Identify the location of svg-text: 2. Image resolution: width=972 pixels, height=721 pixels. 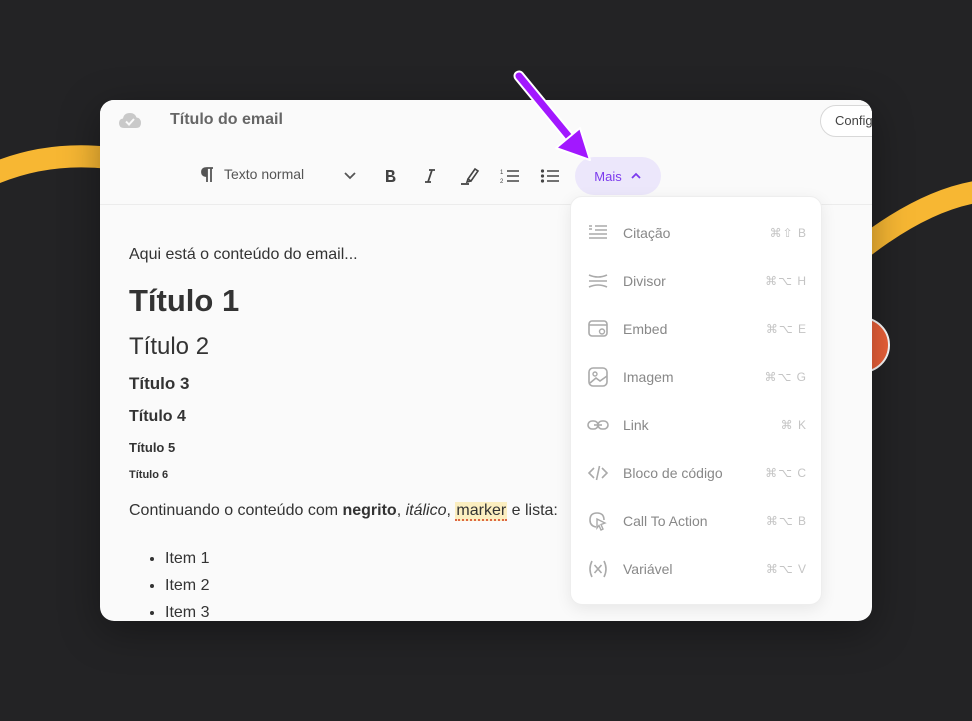
(502, 181).